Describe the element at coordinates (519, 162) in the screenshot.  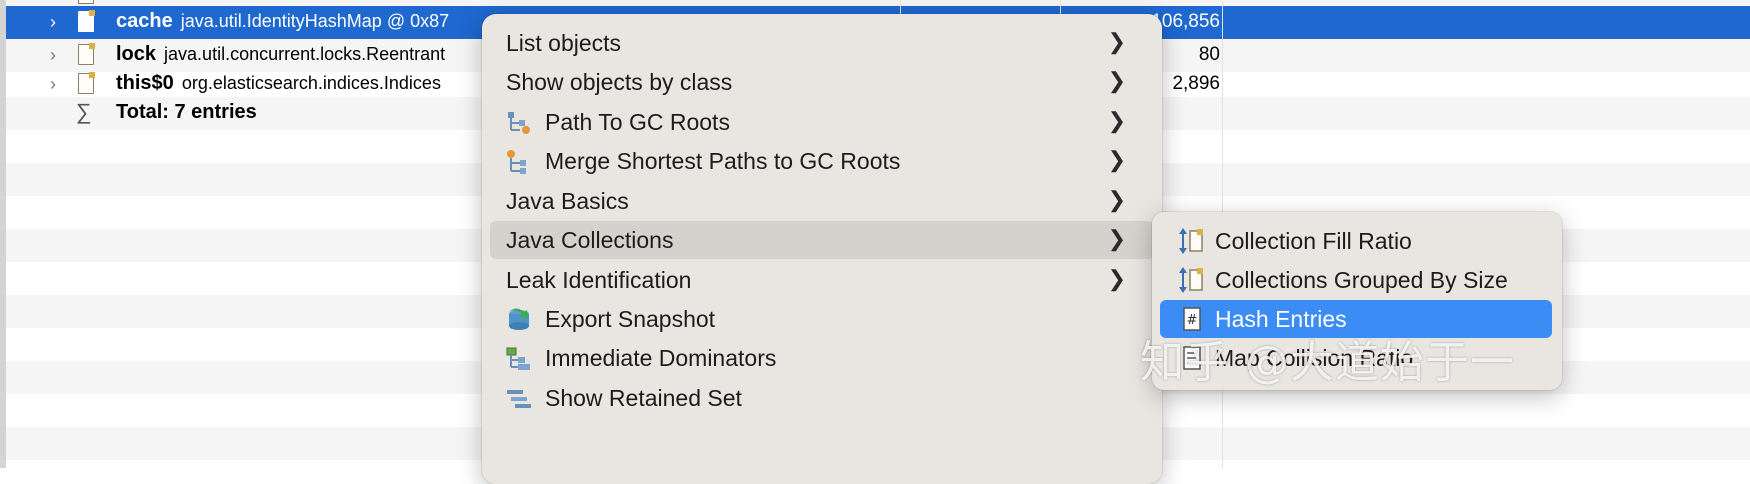
I see `merge-paths-icon` at that location.